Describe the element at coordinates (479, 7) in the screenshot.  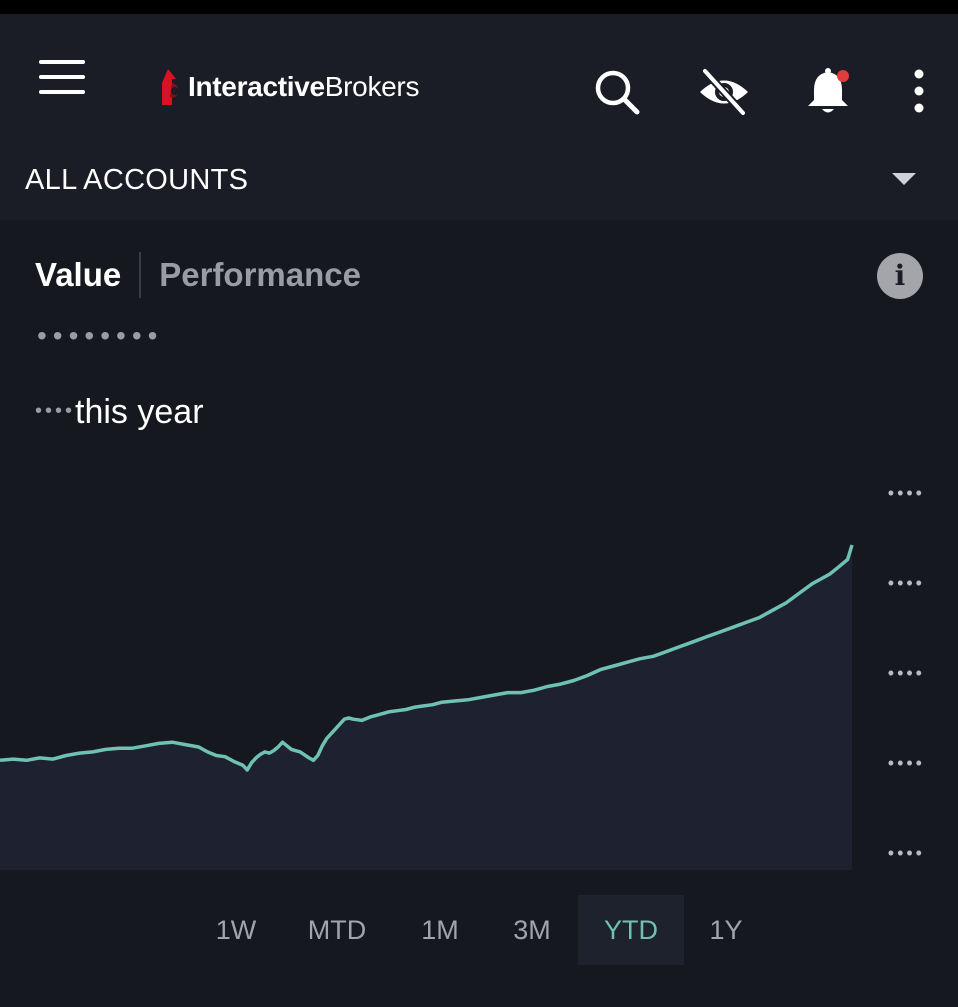
I see `status-bar` at that location.